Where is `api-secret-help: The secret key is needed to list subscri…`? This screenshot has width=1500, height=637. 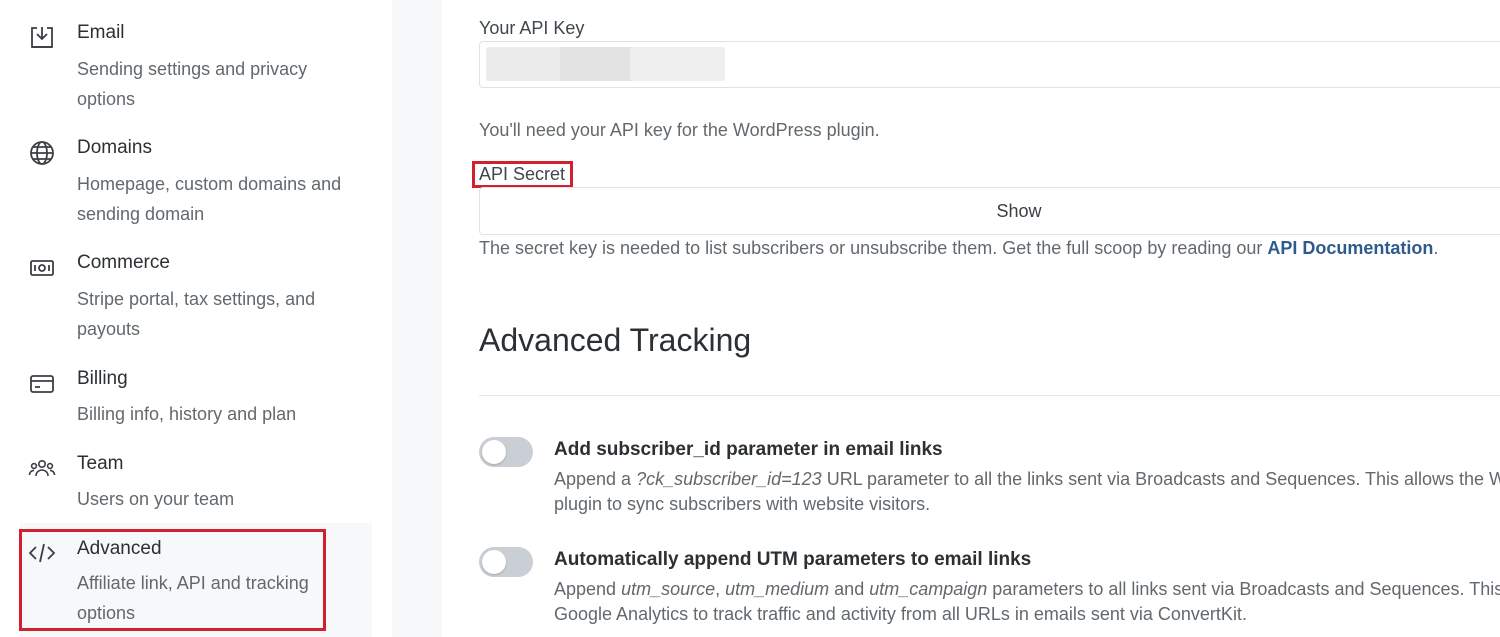
api-secret-help: The secret key is needed to list subscri… is located at coordinates (958, 248).